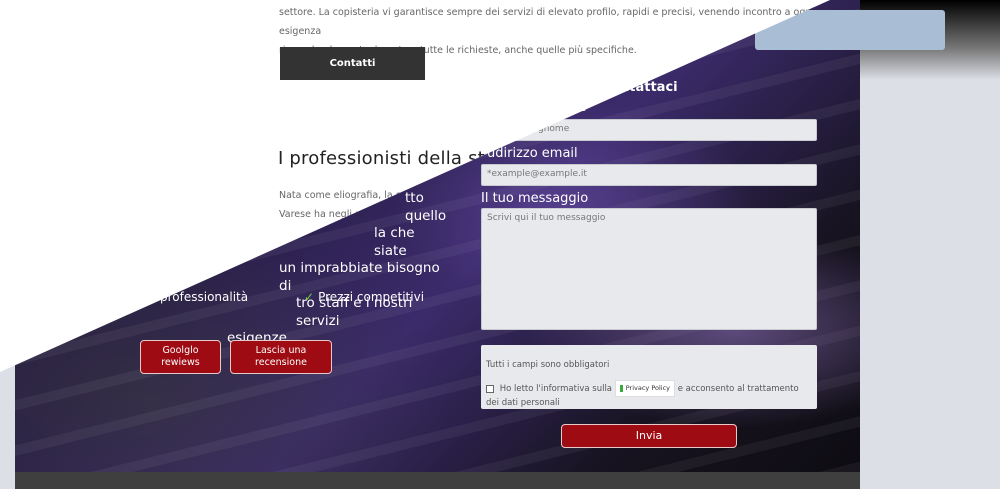 The height and width of the screenshot is (489, 1000). What do you see at coordinates (490, 388) in the screenshot?
I see `consent-checkbox` at bounding box center [490, 388].